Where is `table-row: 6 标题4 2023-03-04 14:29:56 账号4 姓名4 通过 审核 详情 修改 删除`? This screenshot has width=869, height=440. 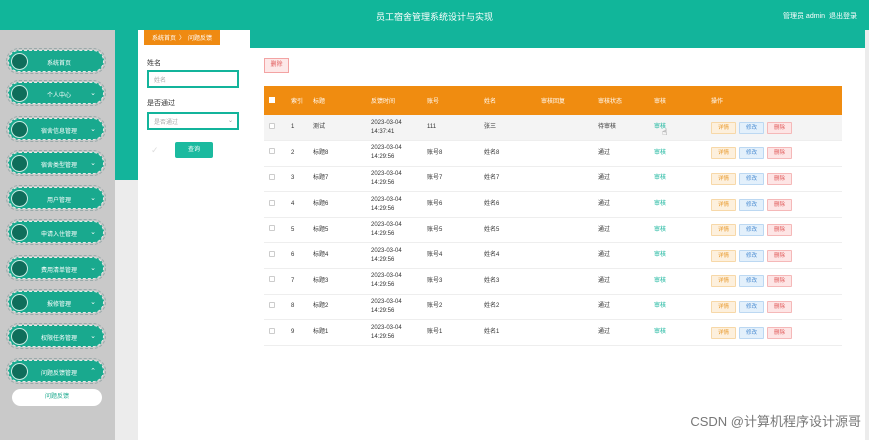
table-row: 6 标题4 2023-03-04 14:29:56 账号4 姓名4 通过 审核 详情 修改 删除 is located at coordinates (553, 256).